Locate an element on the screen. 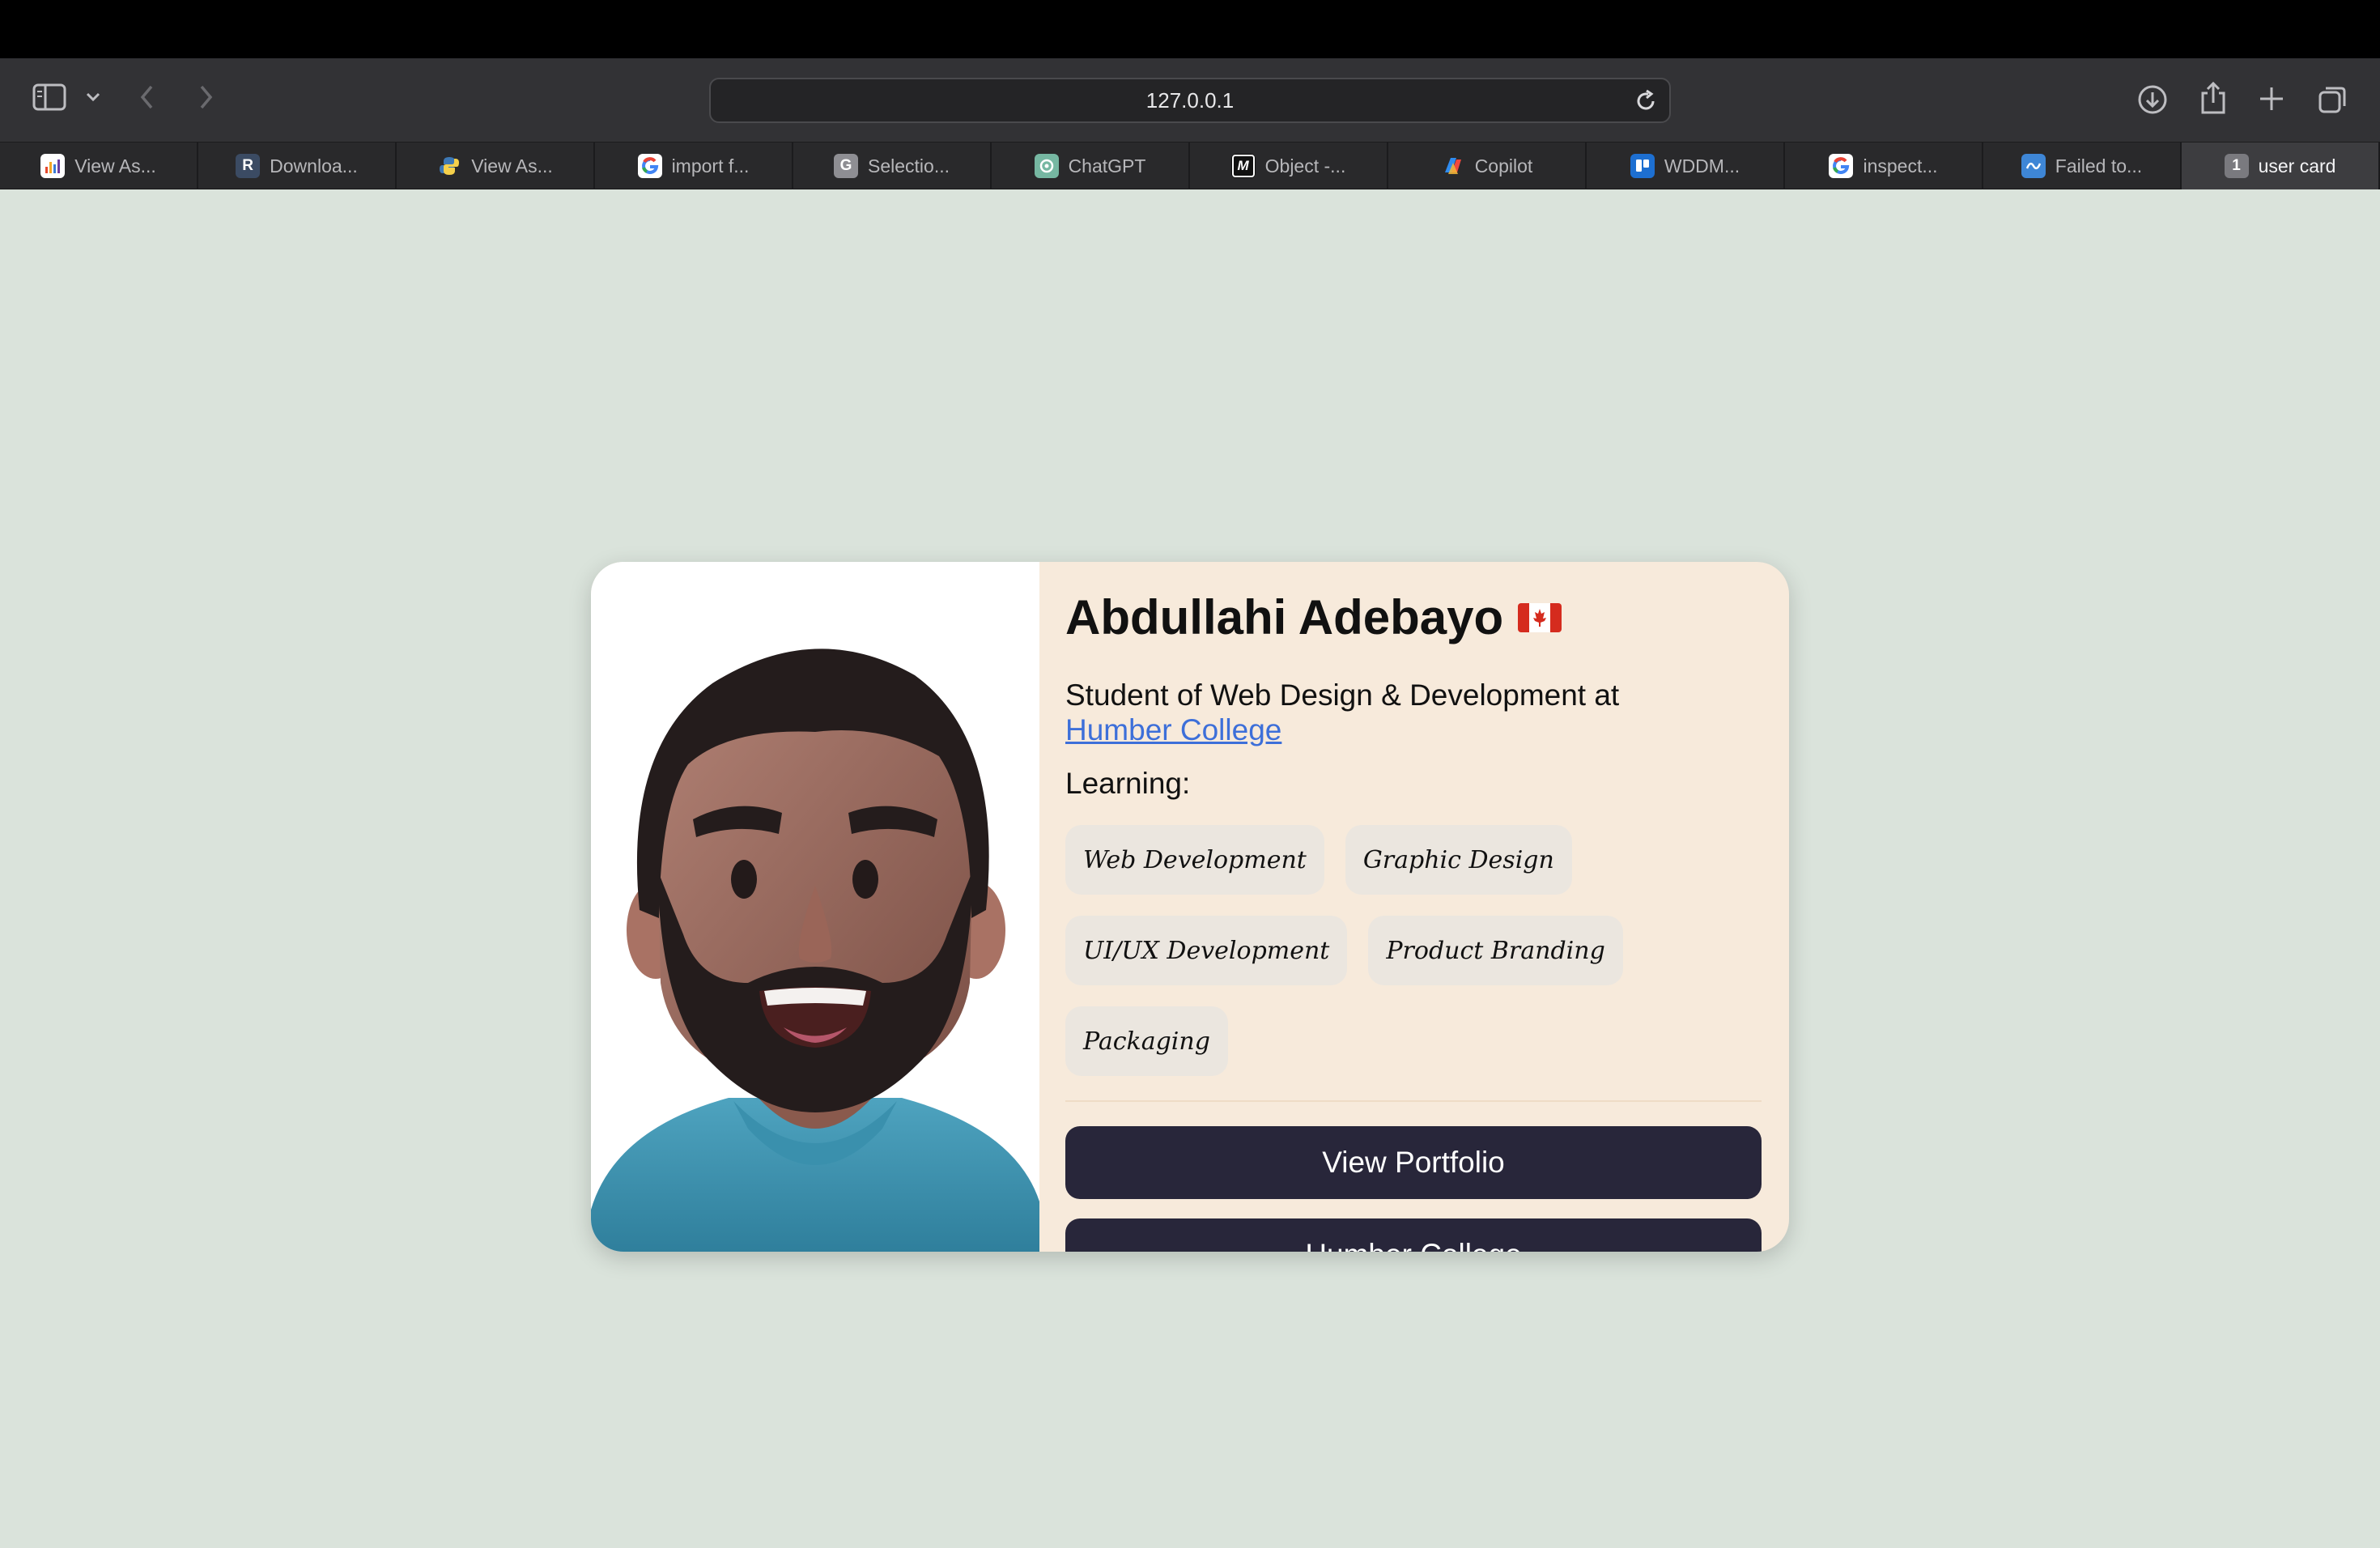  canada-flag-icon is located at coordinates (1540, 617).